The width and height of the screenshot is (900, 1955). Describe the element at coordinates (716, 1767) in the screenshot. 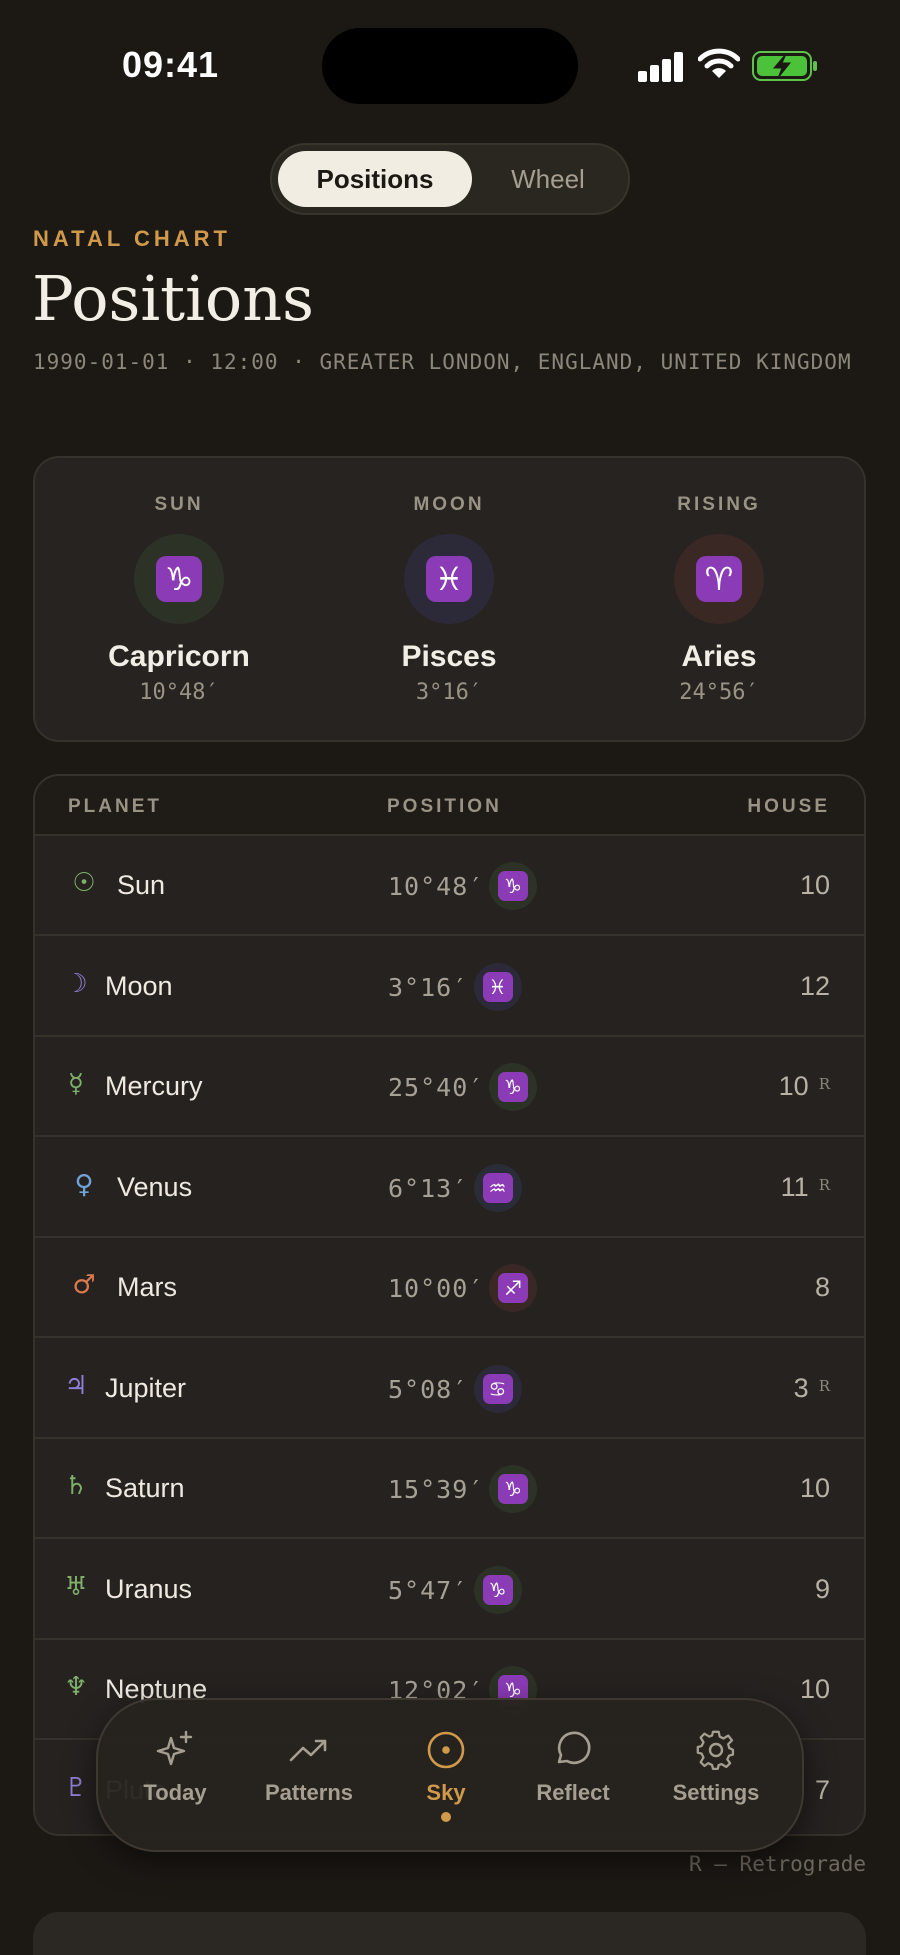

I see `tab-settings: Settings` at that location.